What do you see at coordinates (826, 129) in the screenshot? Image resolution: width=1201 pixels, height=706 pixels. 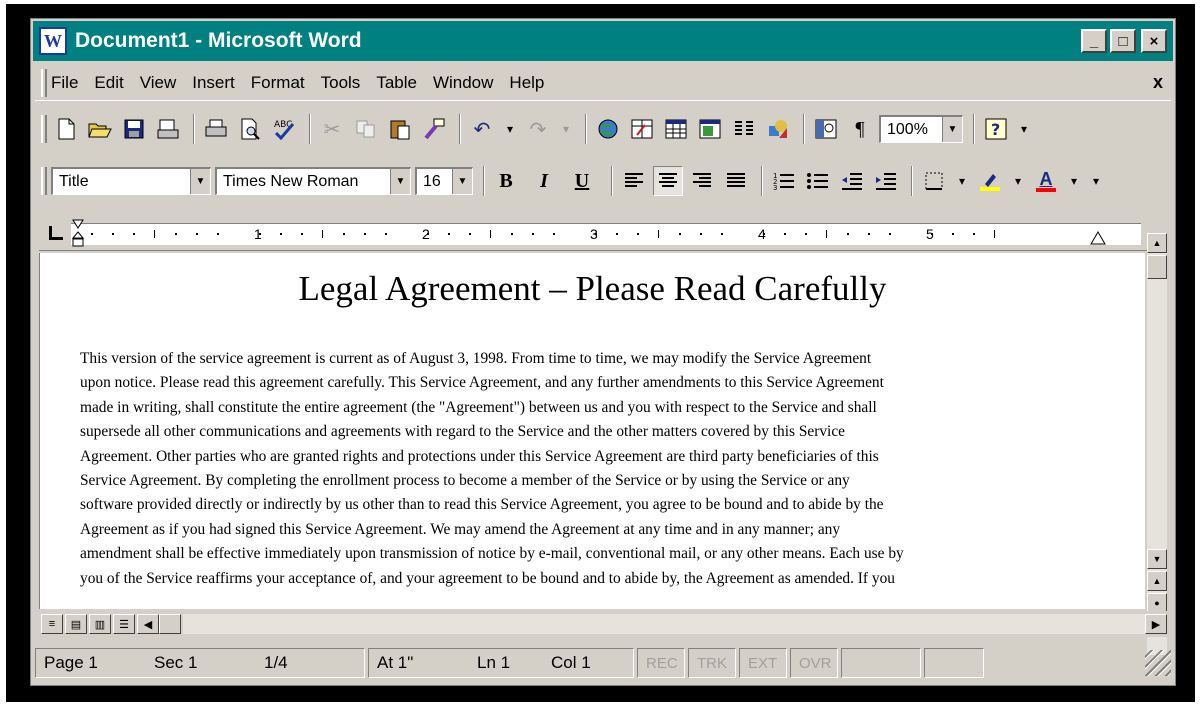 I see `document-map-icon` at bounding box center [826, 129].